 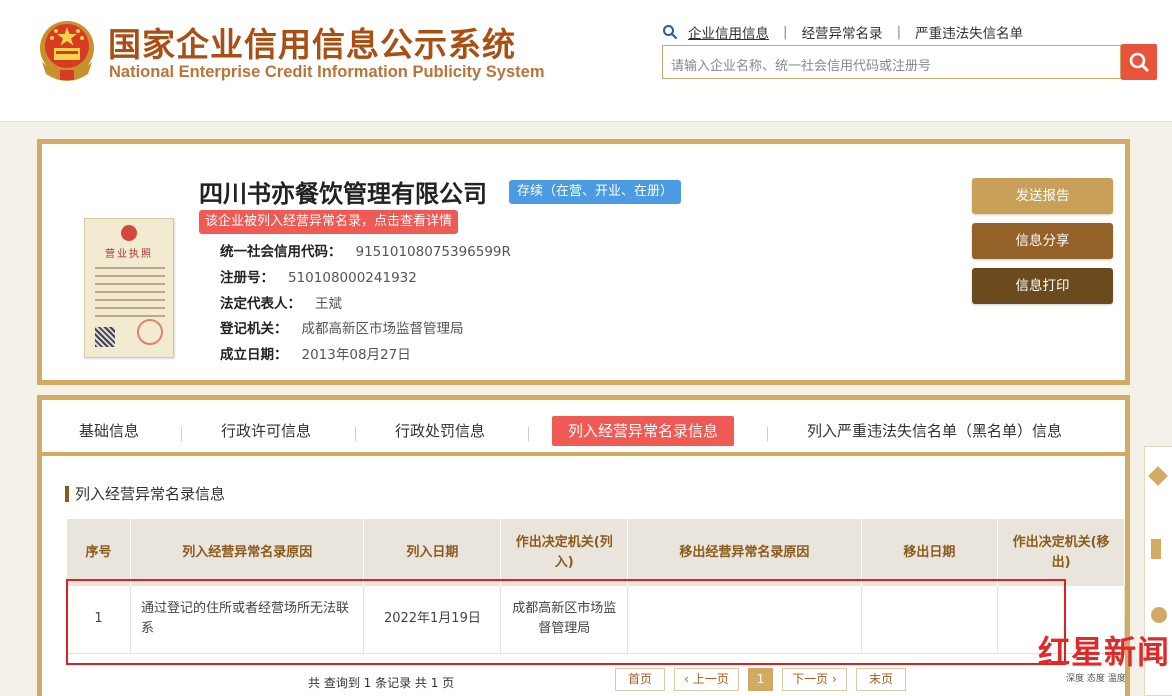 I want to click on tab-basic-info: 基础信息, so click(x=109, y=431).